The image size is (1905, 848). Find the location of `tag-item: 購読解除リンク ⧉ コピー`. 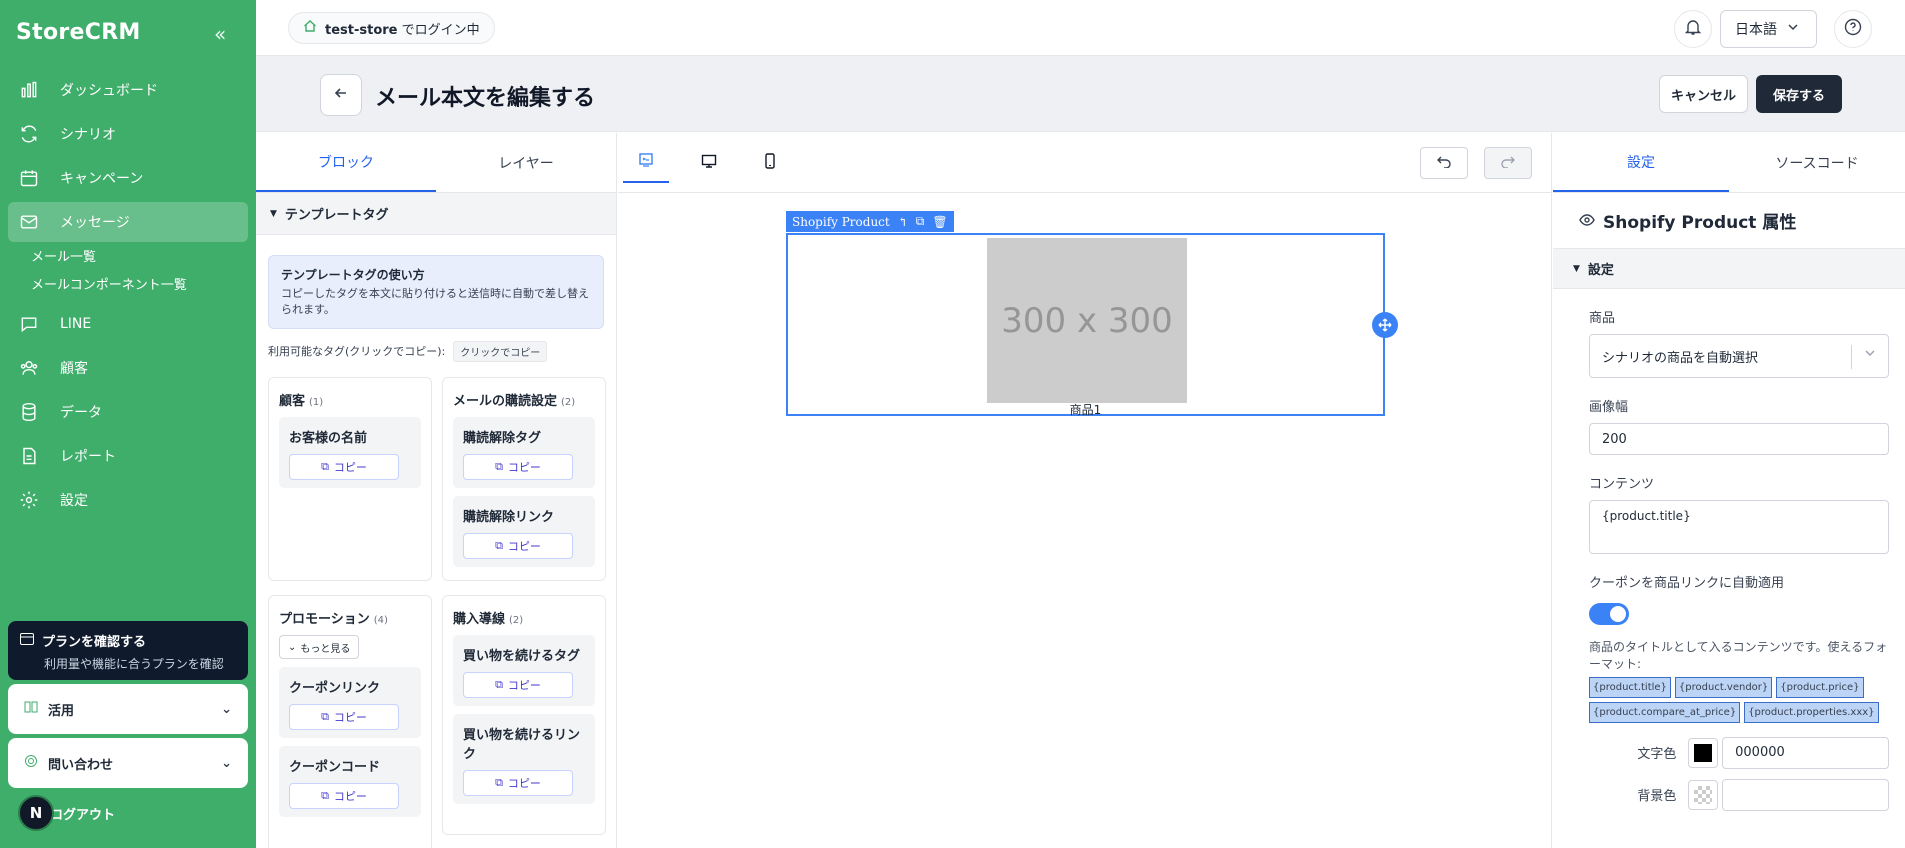

tag-item: 購読解除リンク ⧉ コピー is located at coordinates (524, 531).